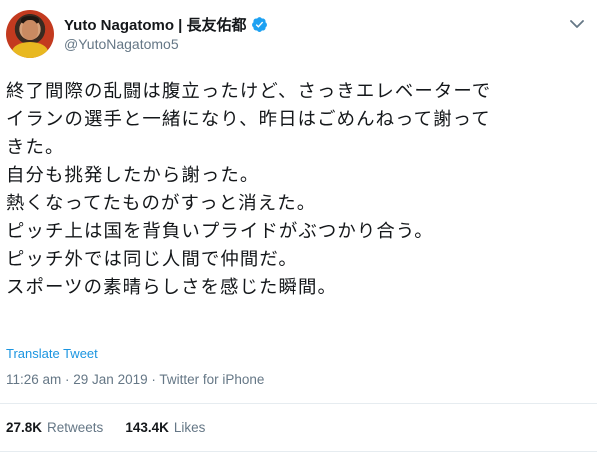 Image resolution: width=597 pixels, height=462 pixels. I want to click on author-display-name: Yuto Nagatomo | 長友佑都, so click(155, 24).